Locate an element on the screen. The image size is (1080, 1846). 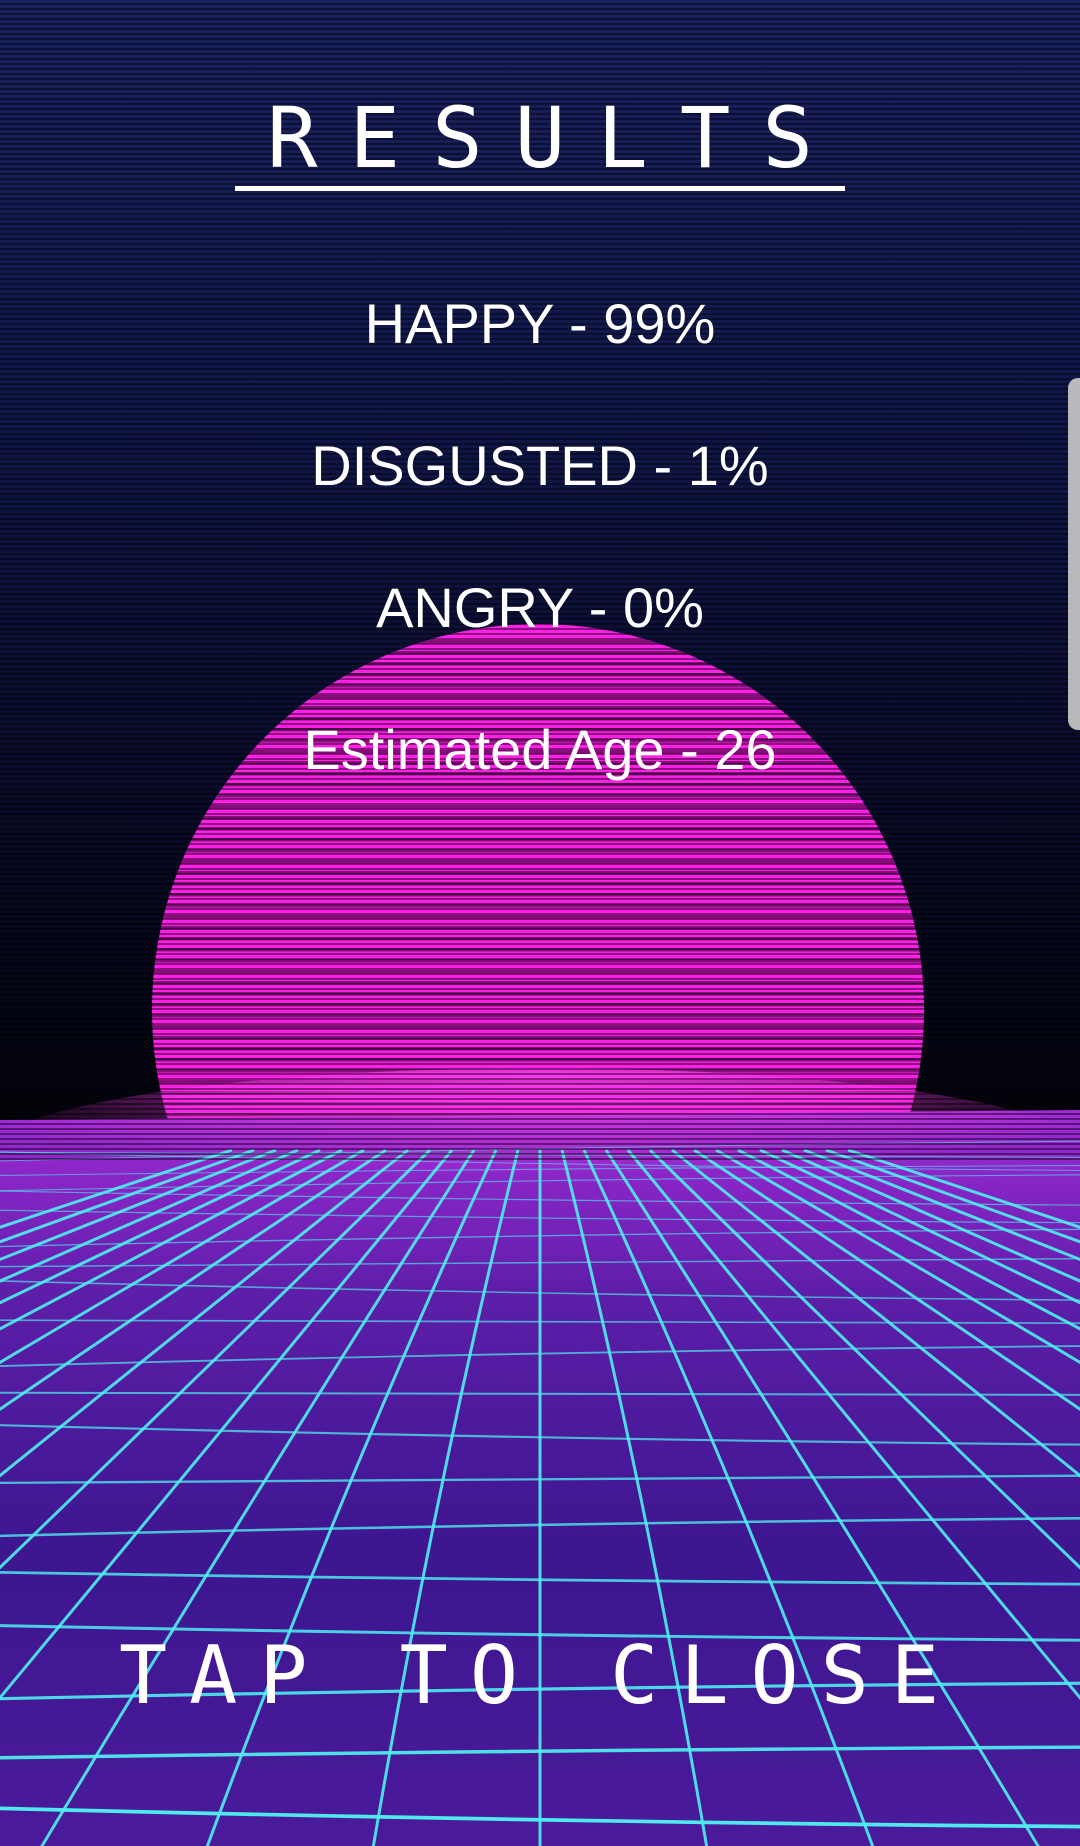
results-title: RESULTS is located at coordinates (540, 143).